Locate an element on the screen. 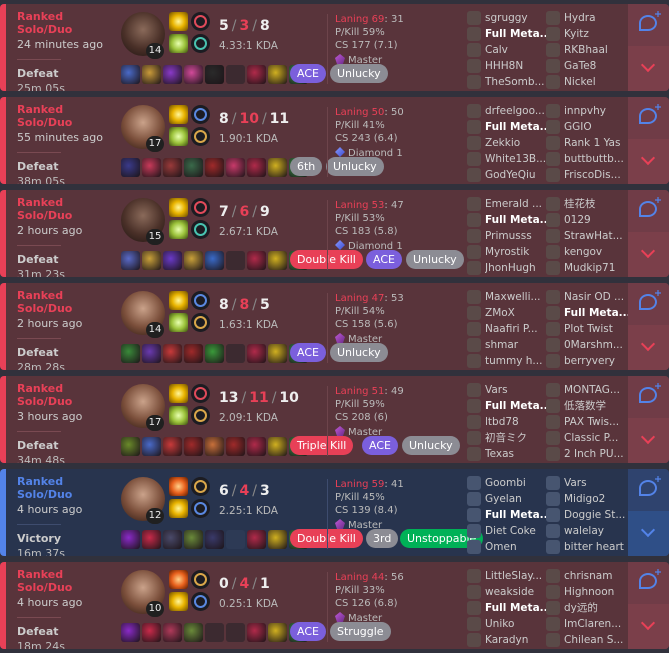 The height and width of the screenshot is (653, 669). participant-name: Gyelan is located at coordinates (518, 499).